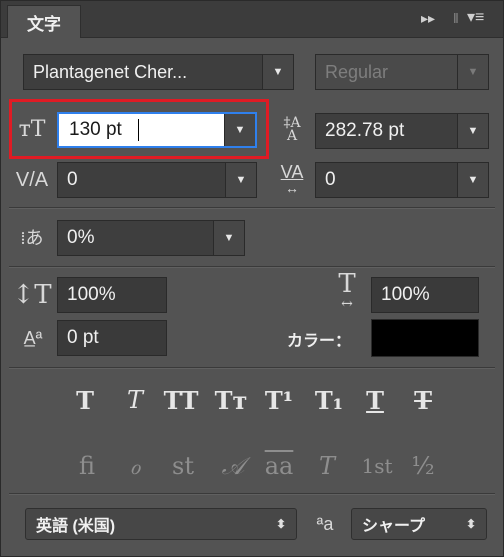  I want to click on leading-value: 282.78 pt, so click(365, 130).